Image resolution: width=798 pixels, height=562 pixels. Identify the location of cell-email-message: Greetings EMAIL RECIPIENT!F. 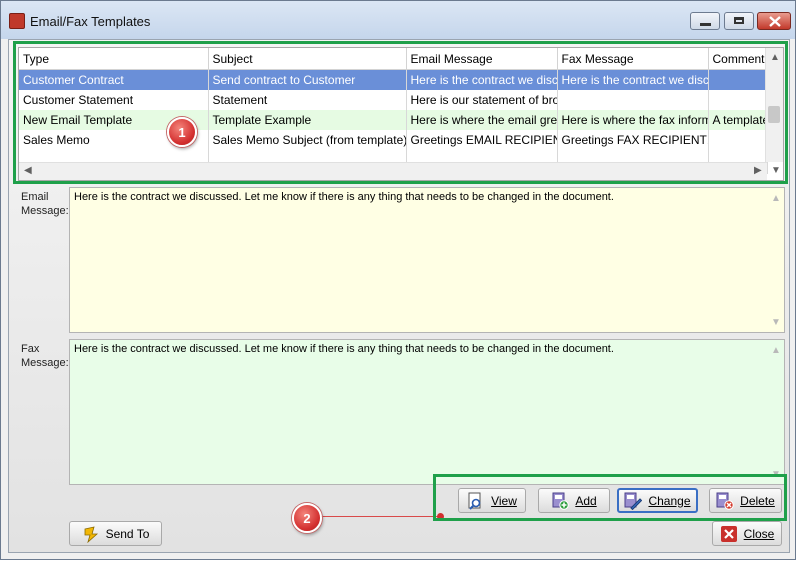
(482, 140).